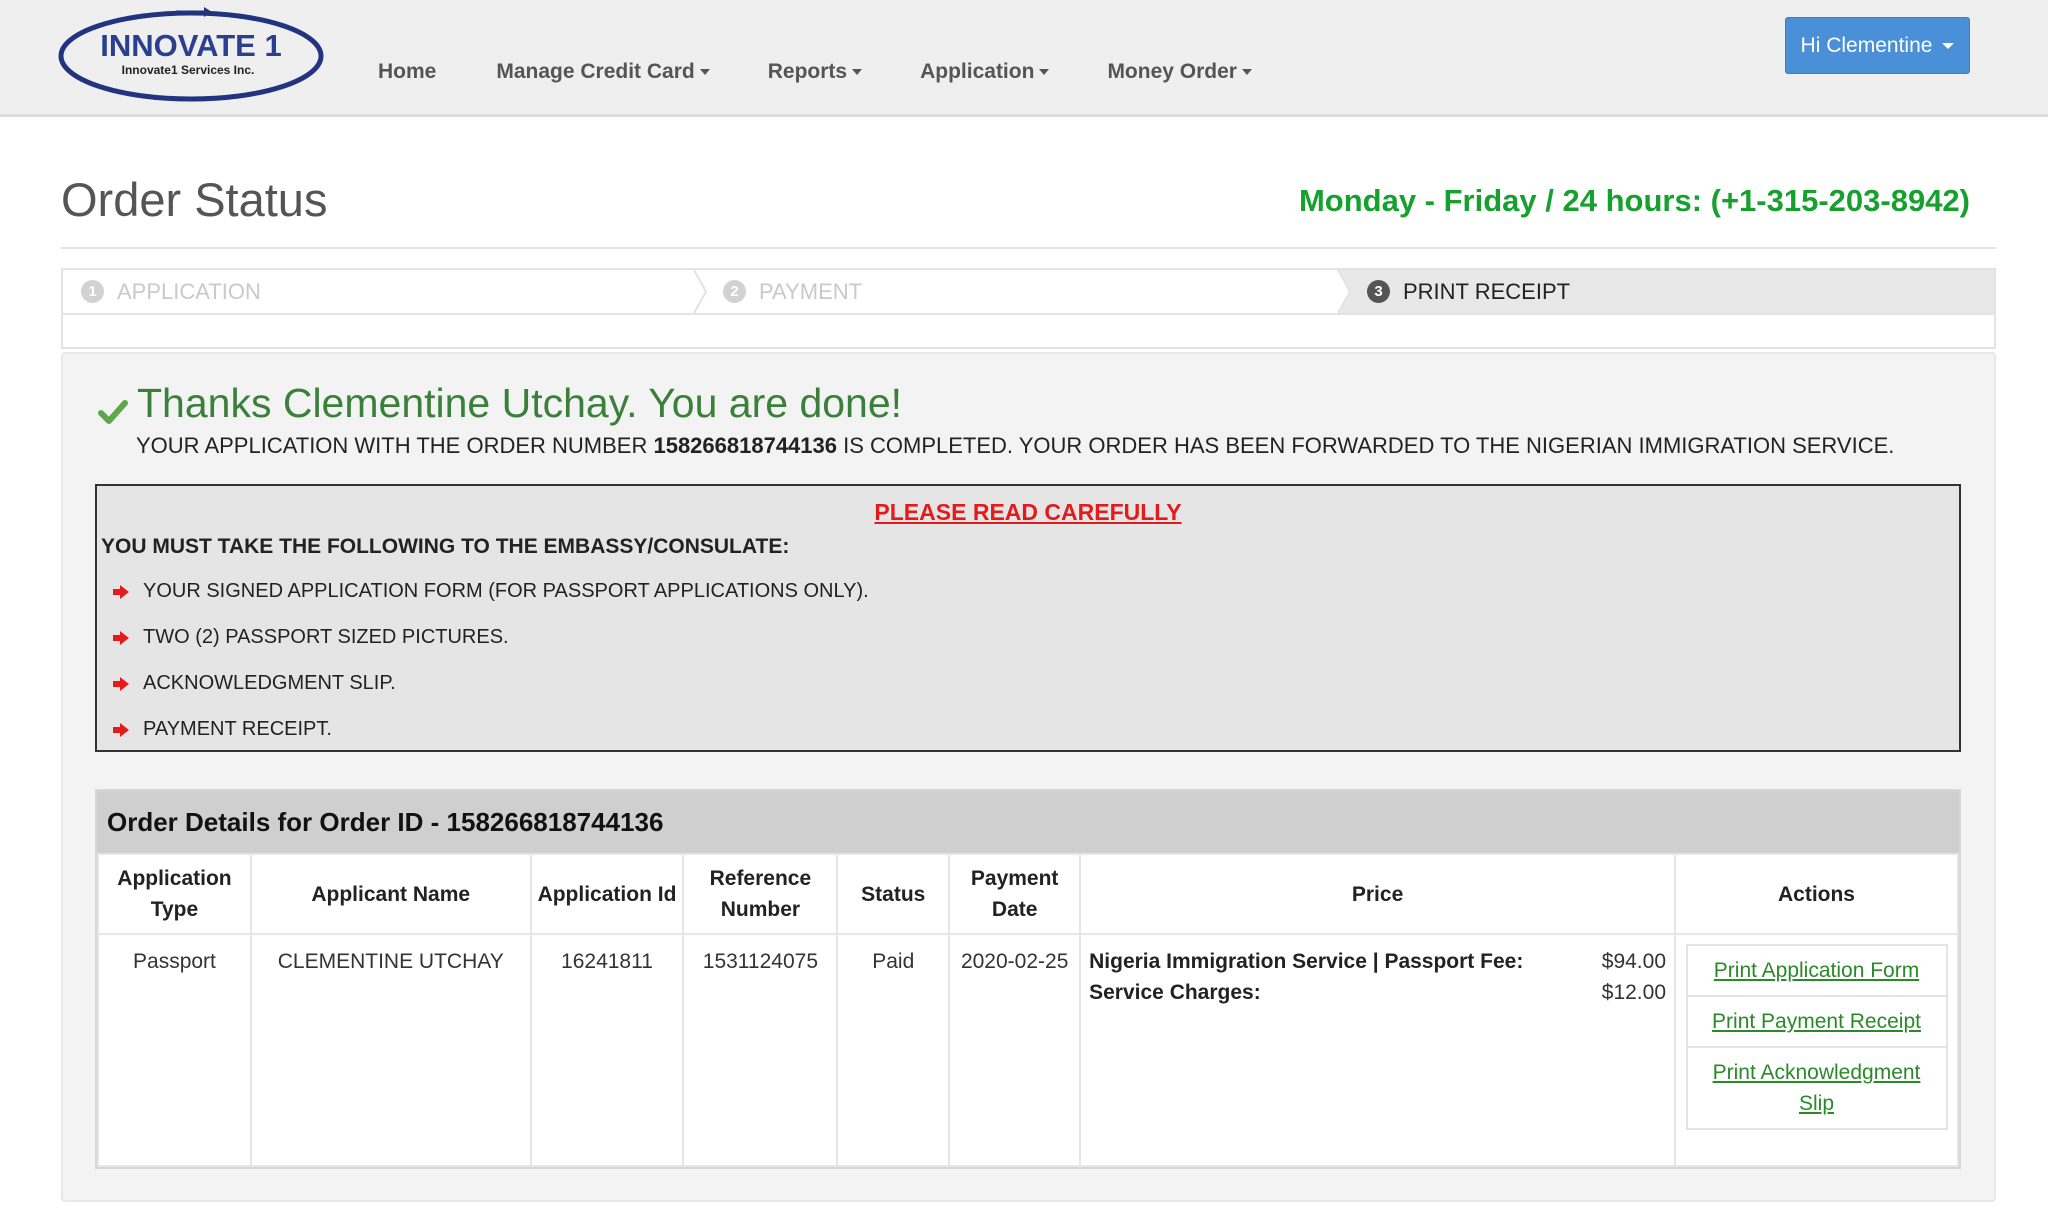 This screenshot has width=2048, height=1217. I want to click on logo-tagline: Innovate1 Services Inc., so click(188, 70).